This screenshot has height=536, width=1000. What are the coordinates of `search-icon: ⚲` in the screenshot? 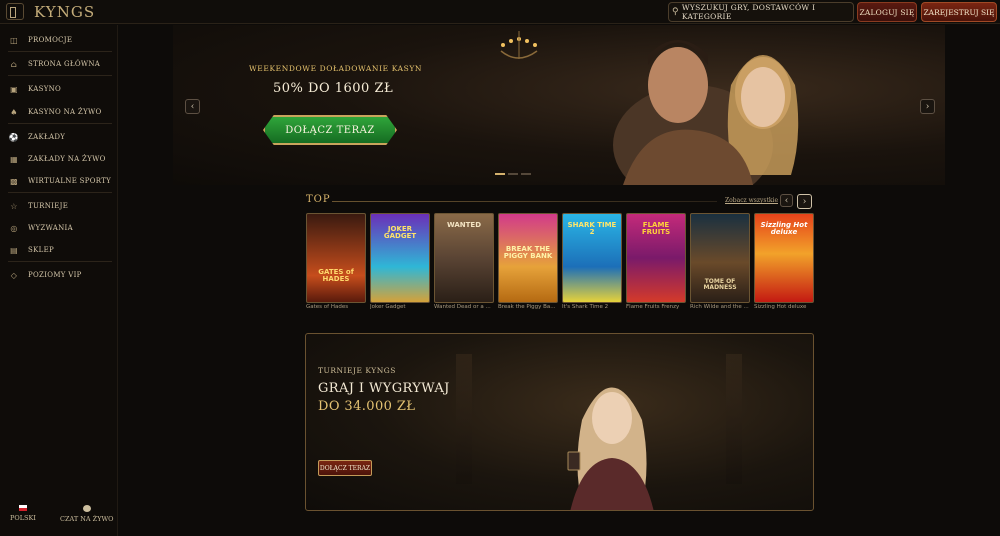 It's located at (675, 12).